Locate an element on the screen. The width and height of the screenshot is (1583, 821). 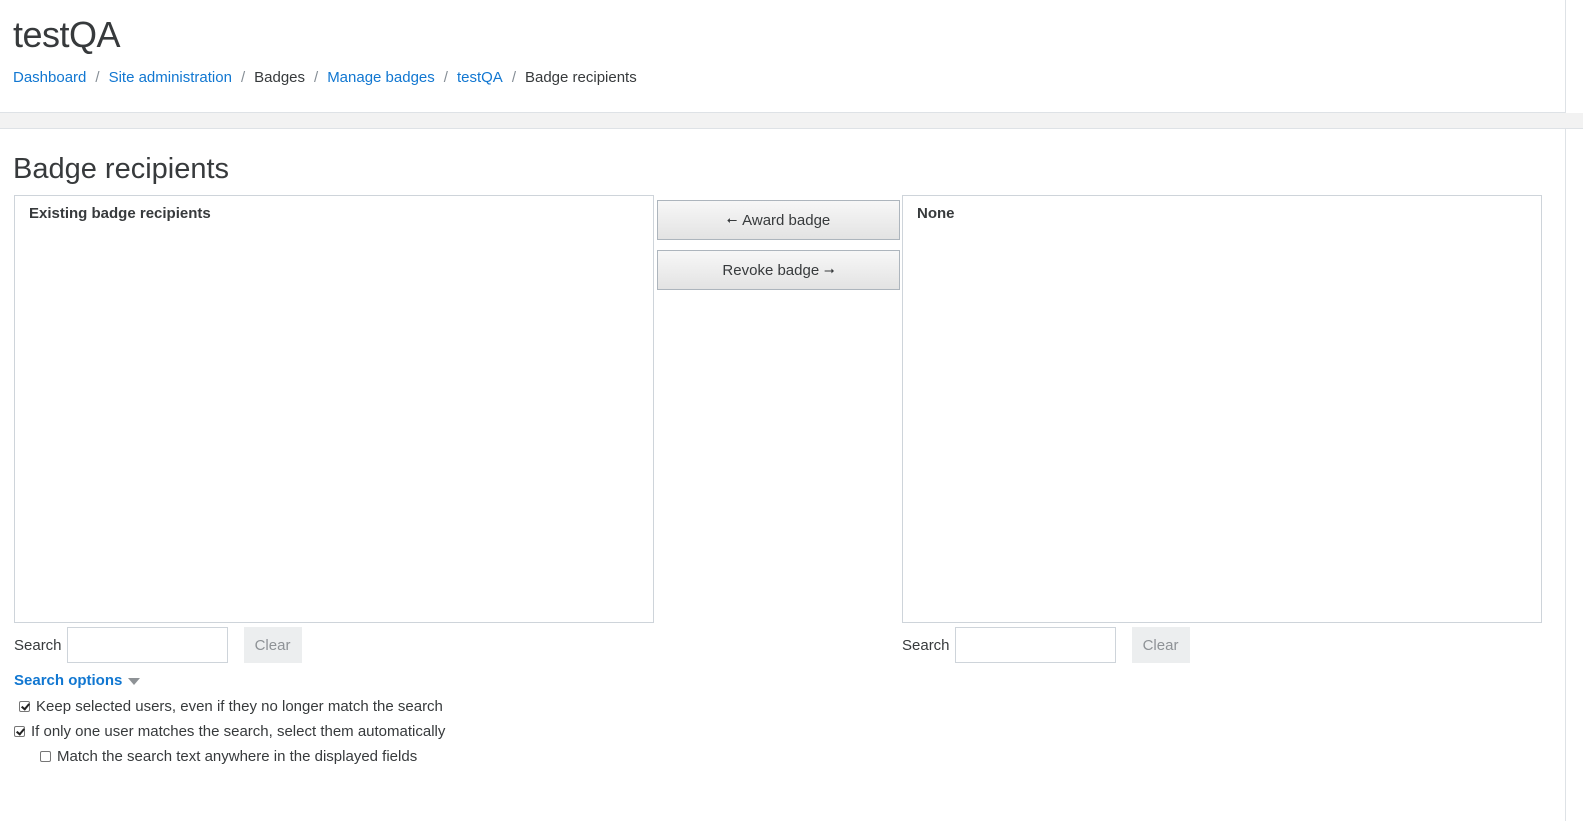
page-band is located at coordinates (791, 121).